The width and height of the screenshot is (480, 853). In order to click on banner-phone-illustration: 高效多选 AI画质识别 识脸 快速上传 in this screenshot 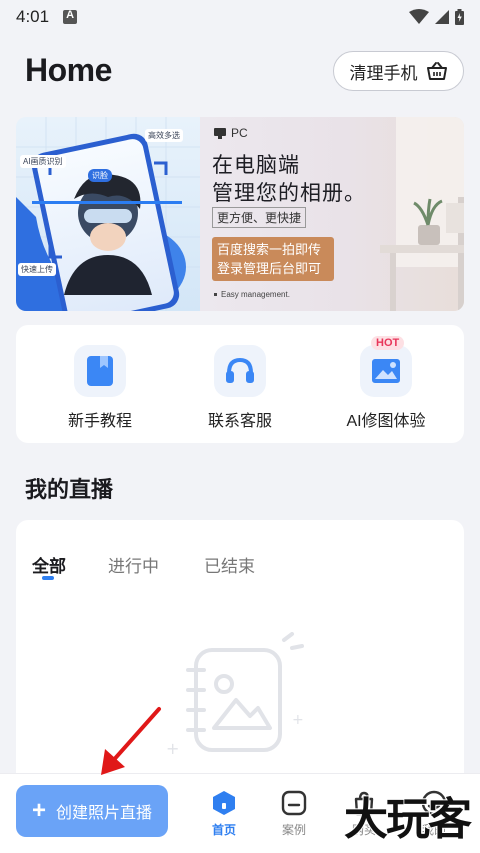, I will do `click(108, 214)`.